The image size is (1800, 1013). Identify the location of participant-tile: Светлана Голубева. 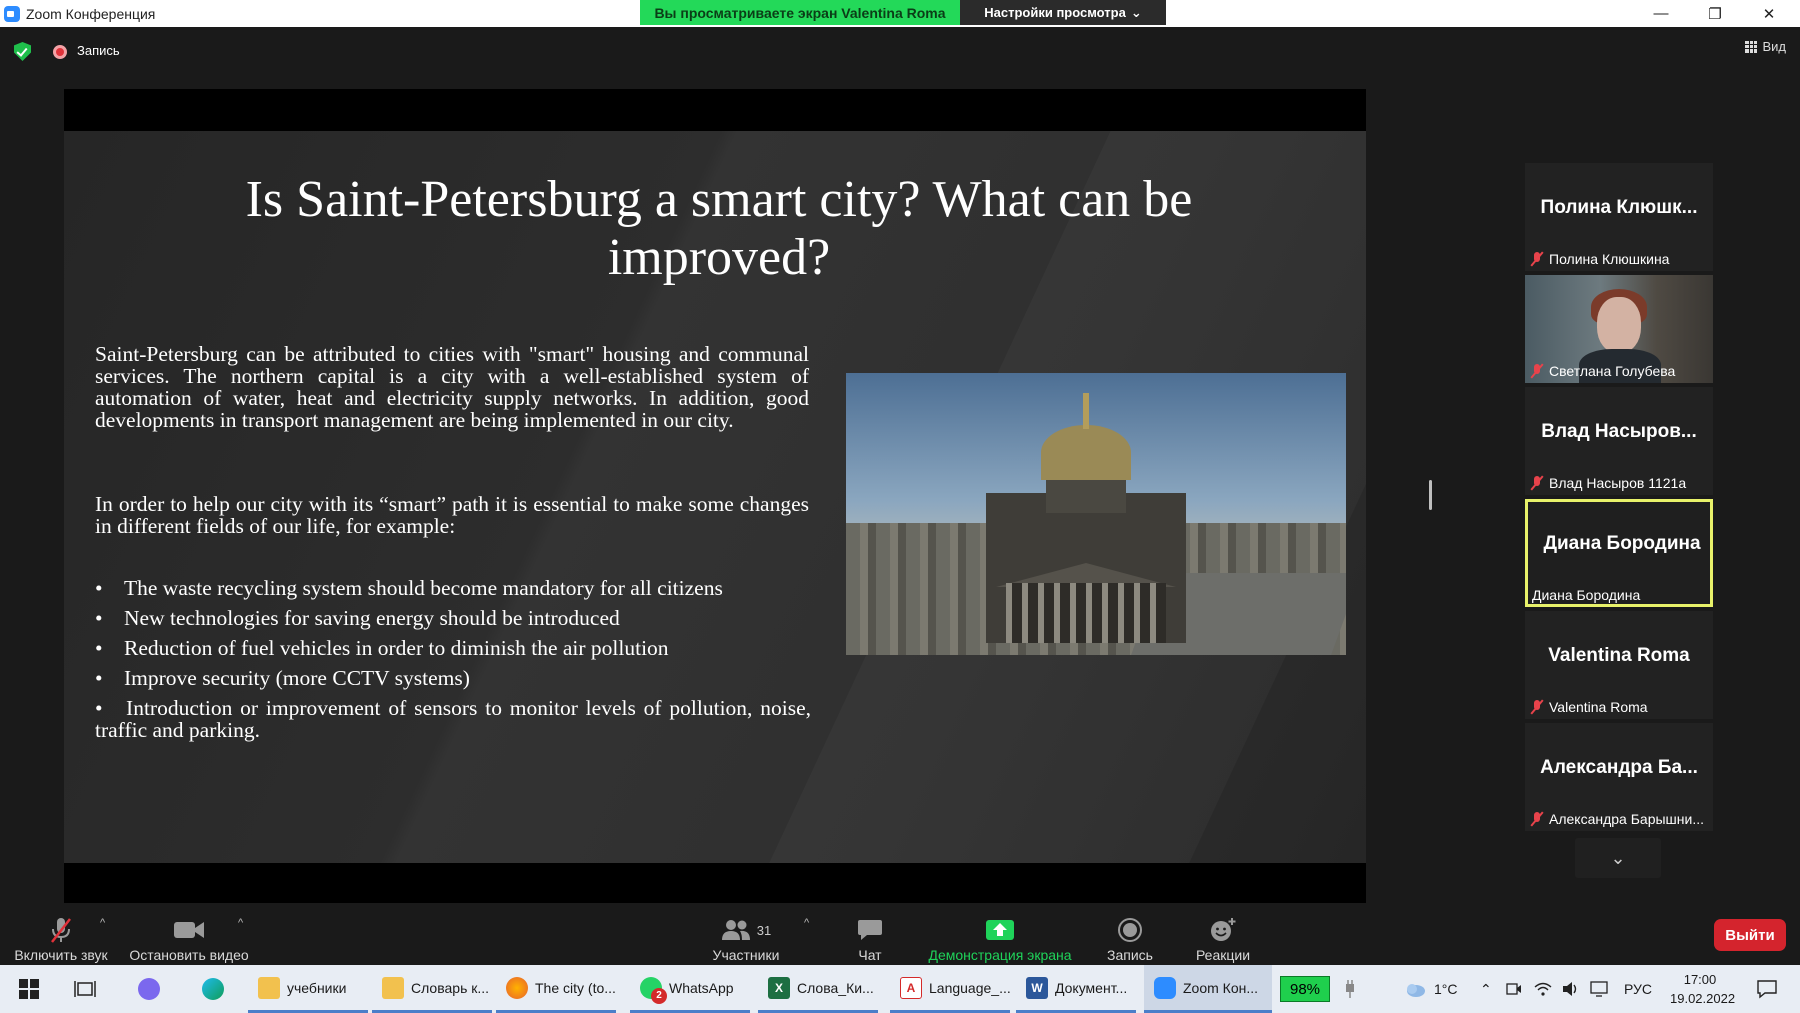
(1619, 329).